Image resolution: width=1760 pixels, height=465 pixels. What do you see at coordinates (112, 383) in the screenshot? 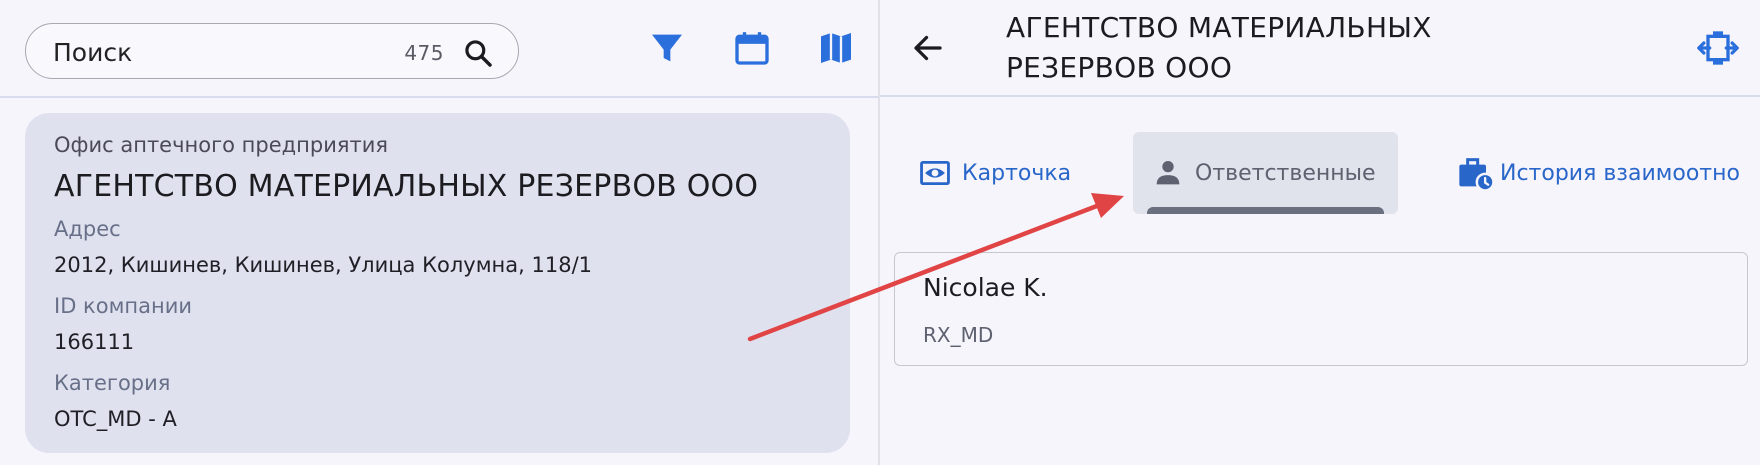
I see `category-label: Категория` at bounding box center [112, 383].